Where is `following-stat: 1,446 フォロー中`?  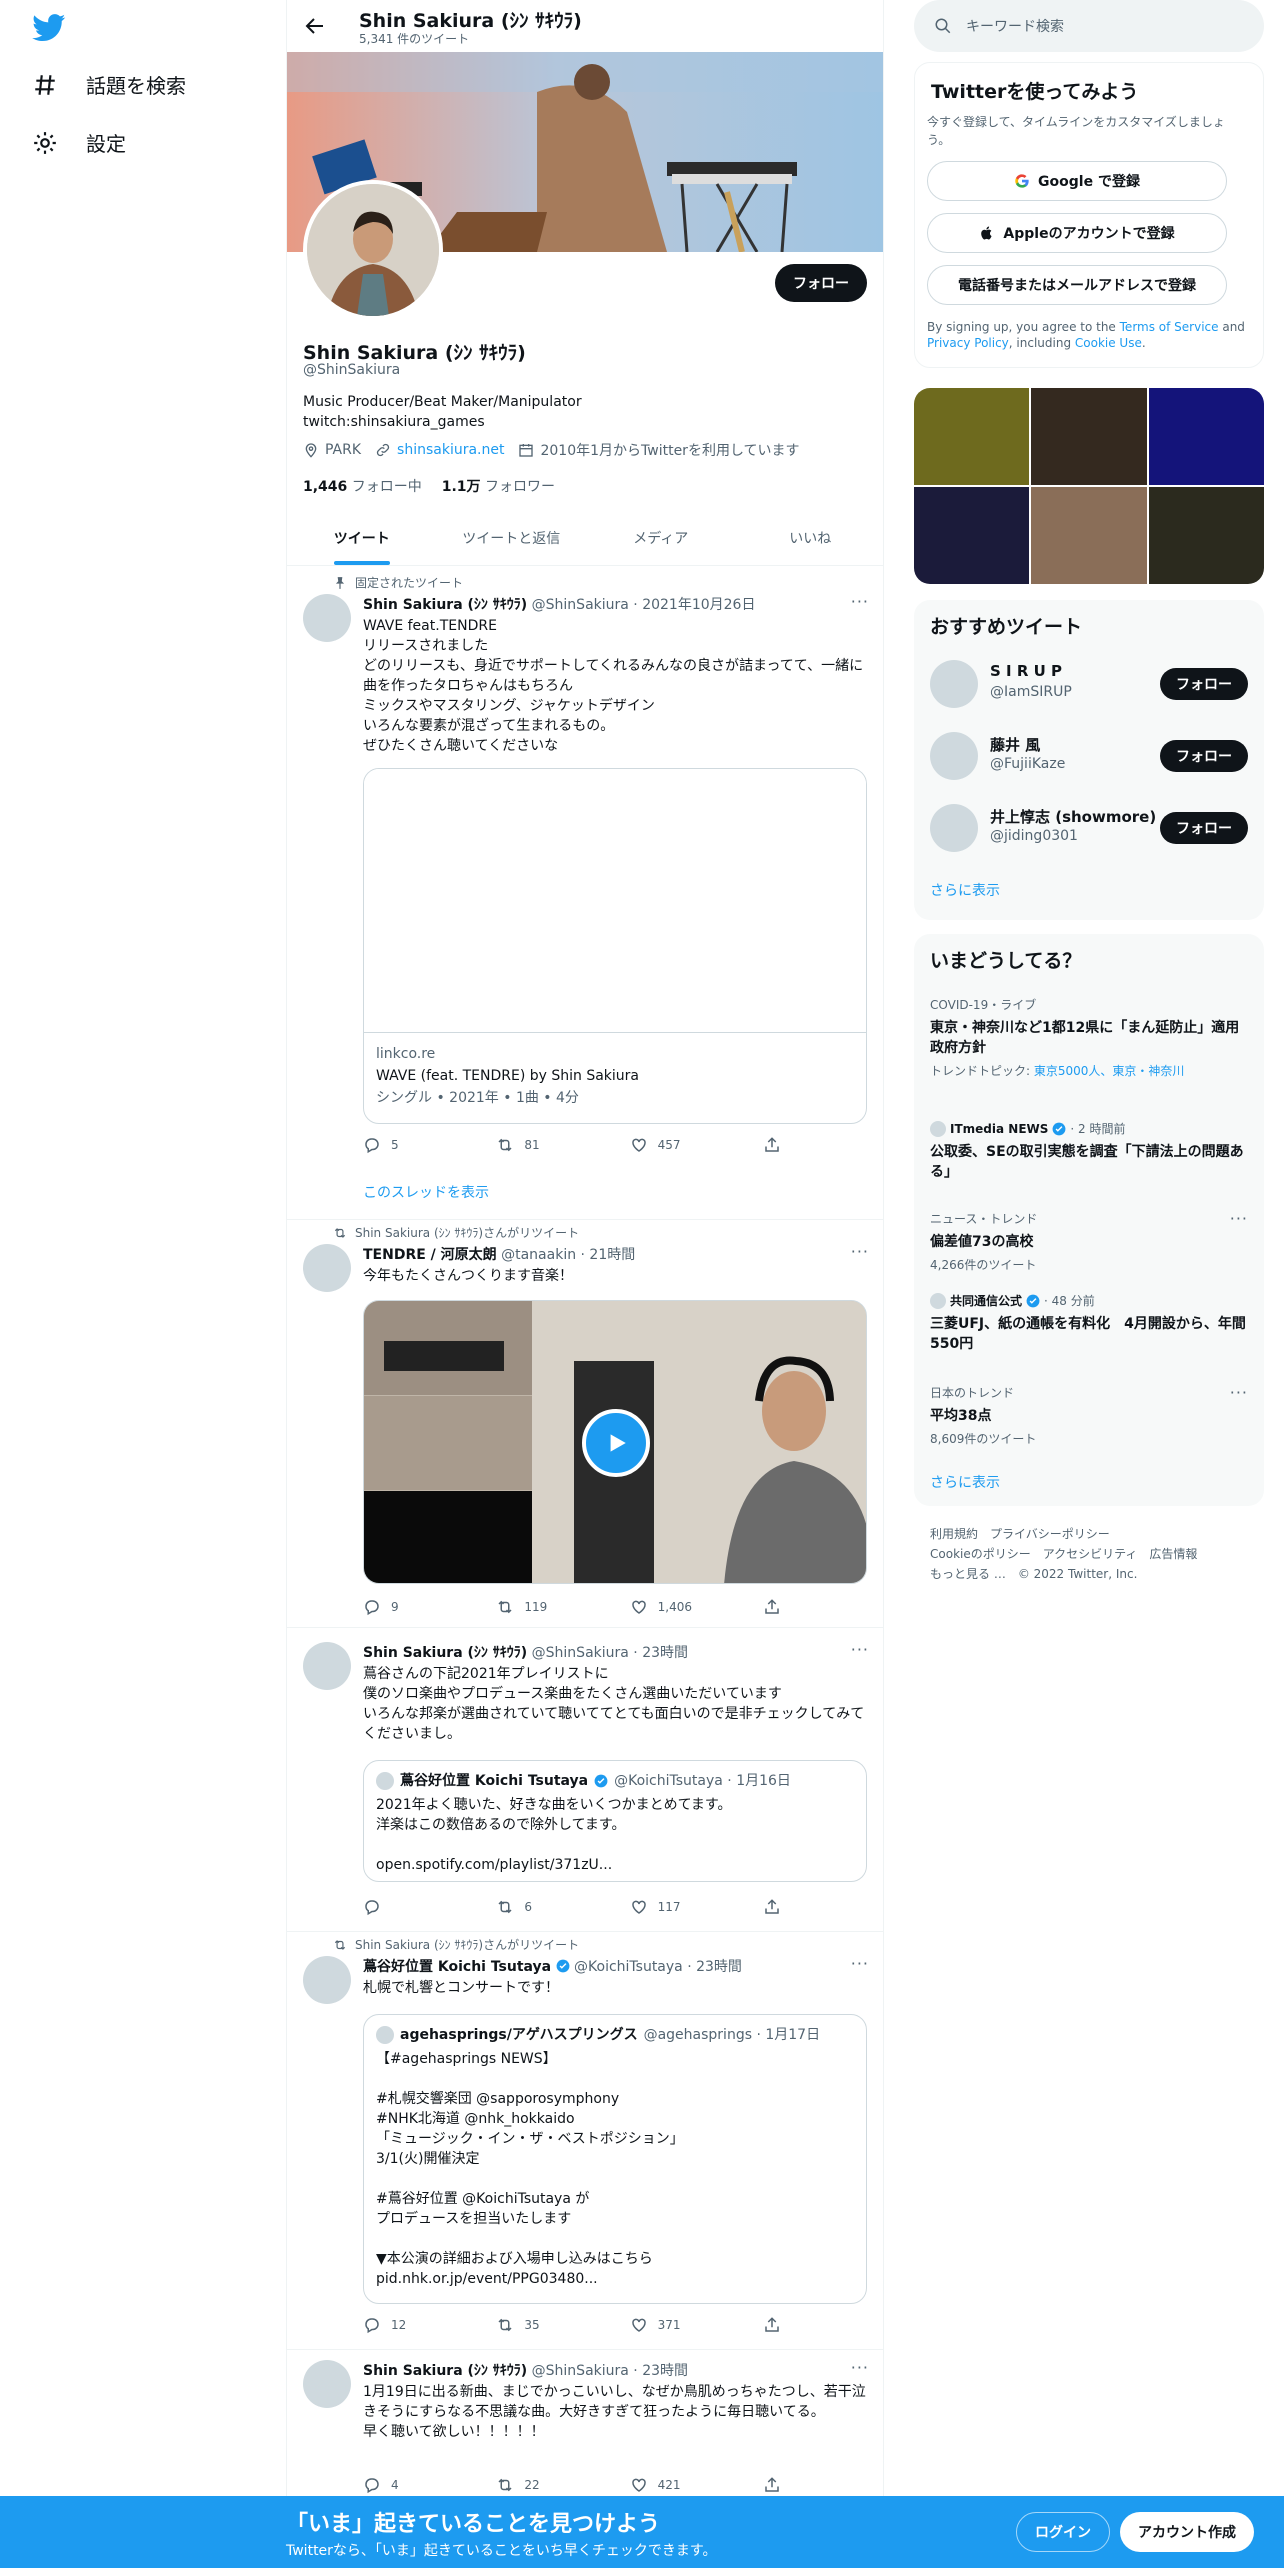
following-stat: 1,446 フォロー中 is located at coordinates (362, 486).